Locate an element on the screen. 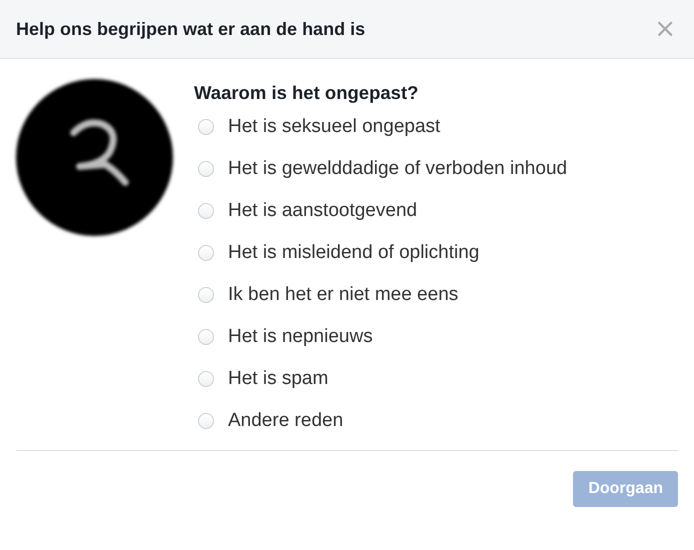 Image resolution: width=694 pixels, height=550 pixels. radio-option: Andere reden is located at coordinates (381, 421).